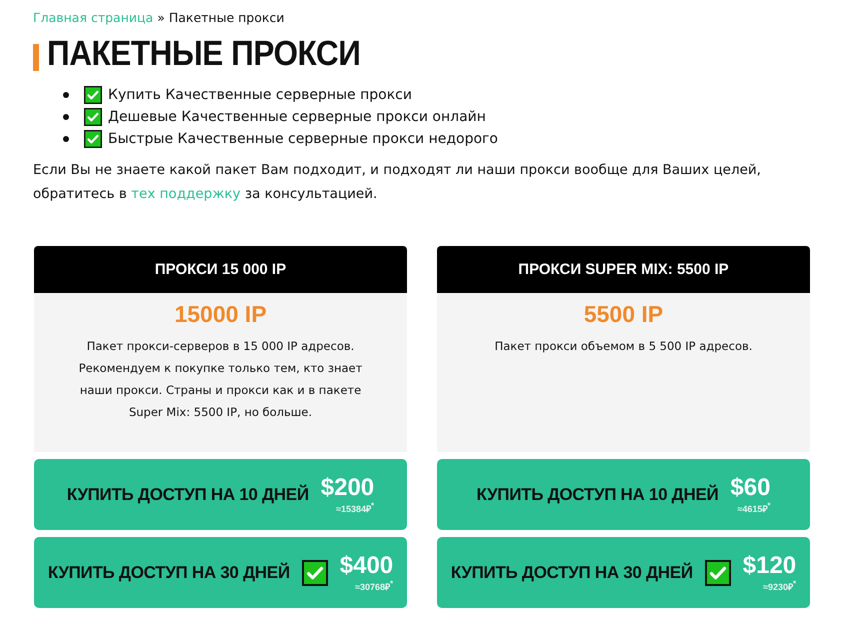 The image size is (845, 621). I want to click on buy-button: КУПИТЬ ДОСТУП НА 10 ДНЕЙ $60 ≈4615₽$^{*}$, so click(623, 494).